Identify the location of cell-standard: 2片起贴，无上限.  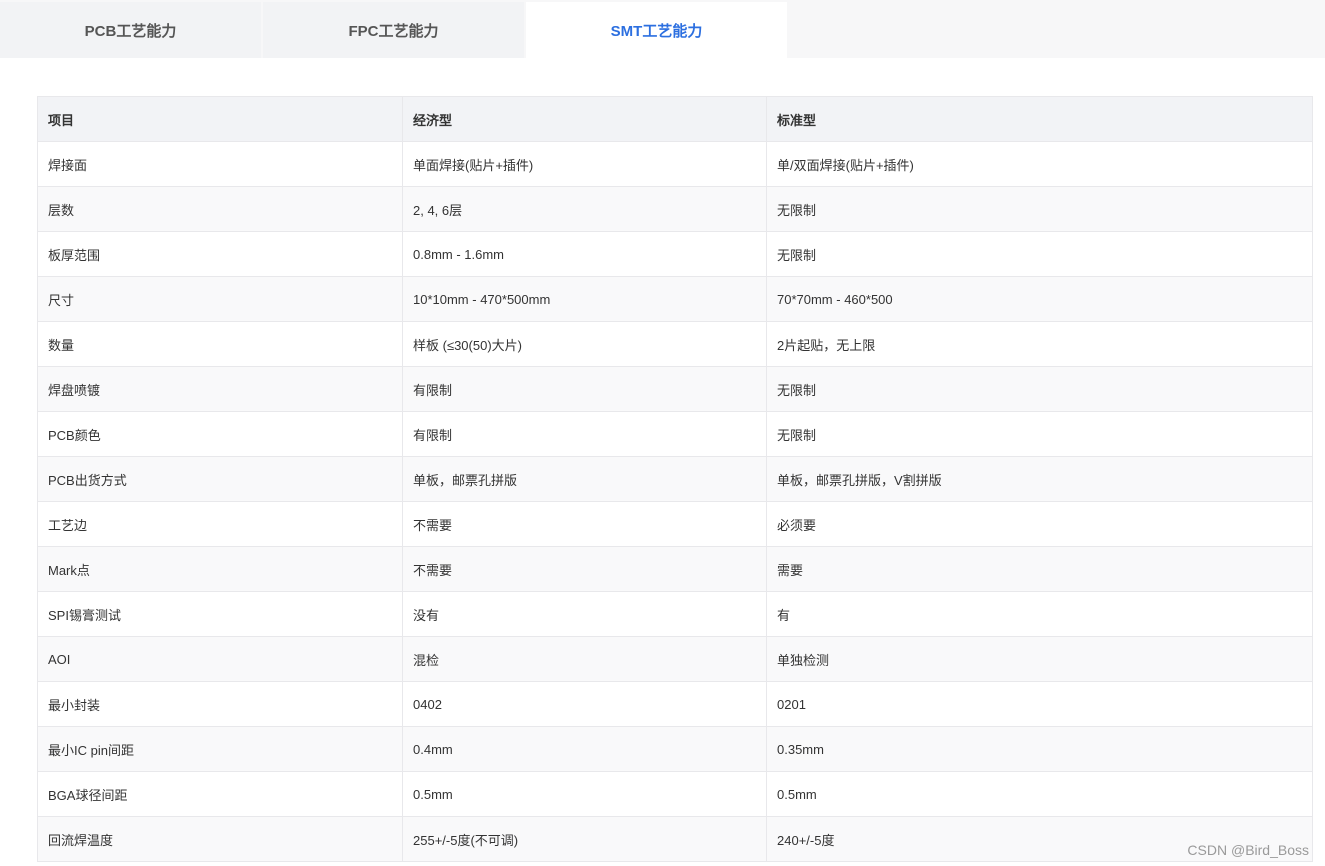
(1039, 344).